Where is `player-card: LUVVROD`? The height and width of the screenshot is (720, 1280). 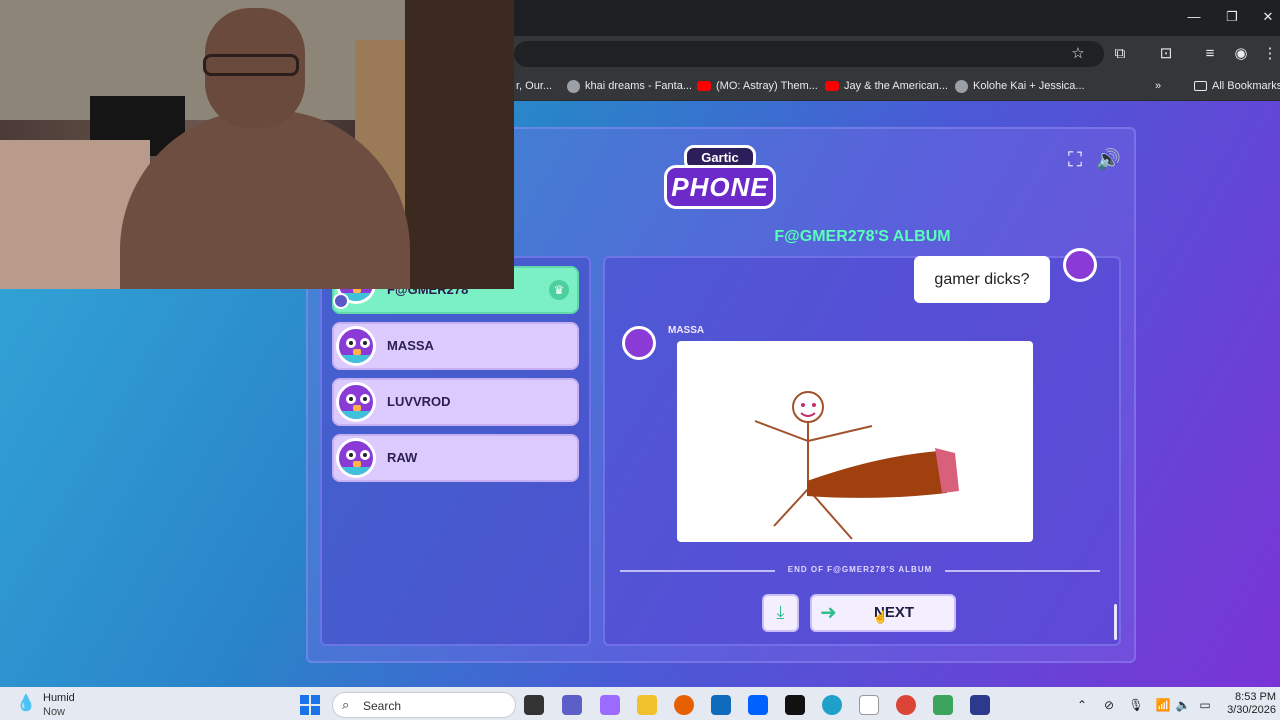
player-card: LUVVROD is located at coordinates (455, 402).